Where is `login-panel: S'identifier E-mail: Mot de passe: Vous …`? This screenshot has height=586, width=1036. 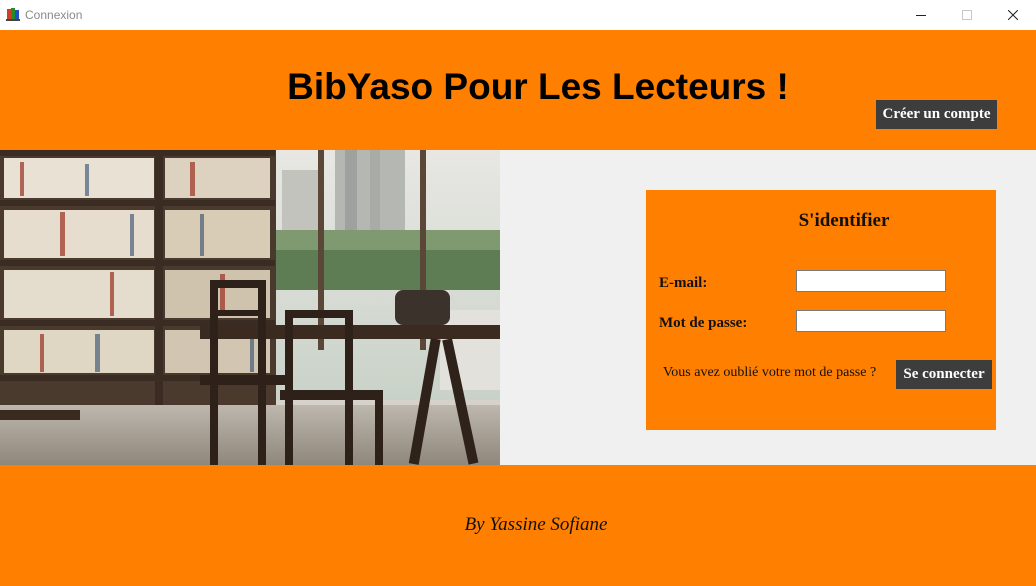 login-panel: S'identifier E-mail: Mot de passe: Vous … is located at coordinates (821, 310).